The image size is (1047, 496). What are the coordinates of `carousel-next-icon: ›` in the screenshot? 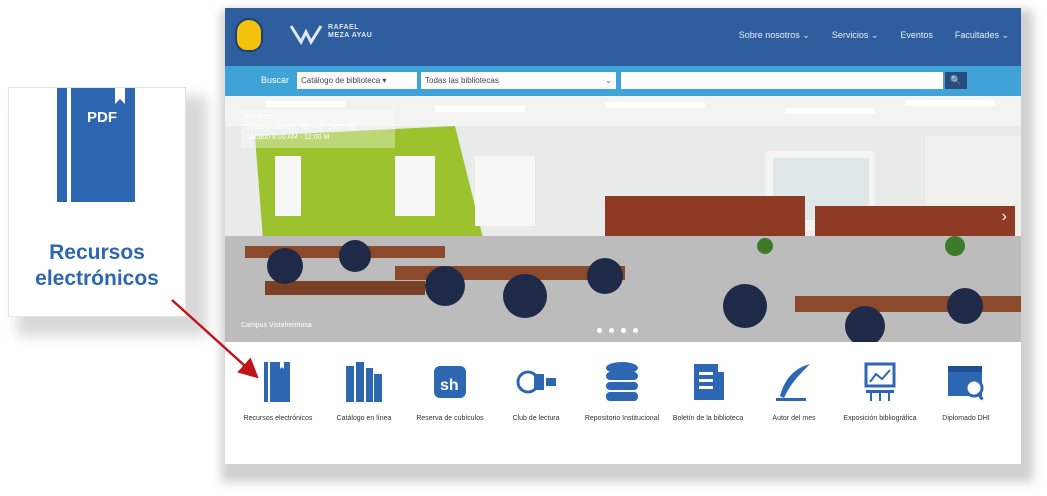 It's located at (1004, 217).